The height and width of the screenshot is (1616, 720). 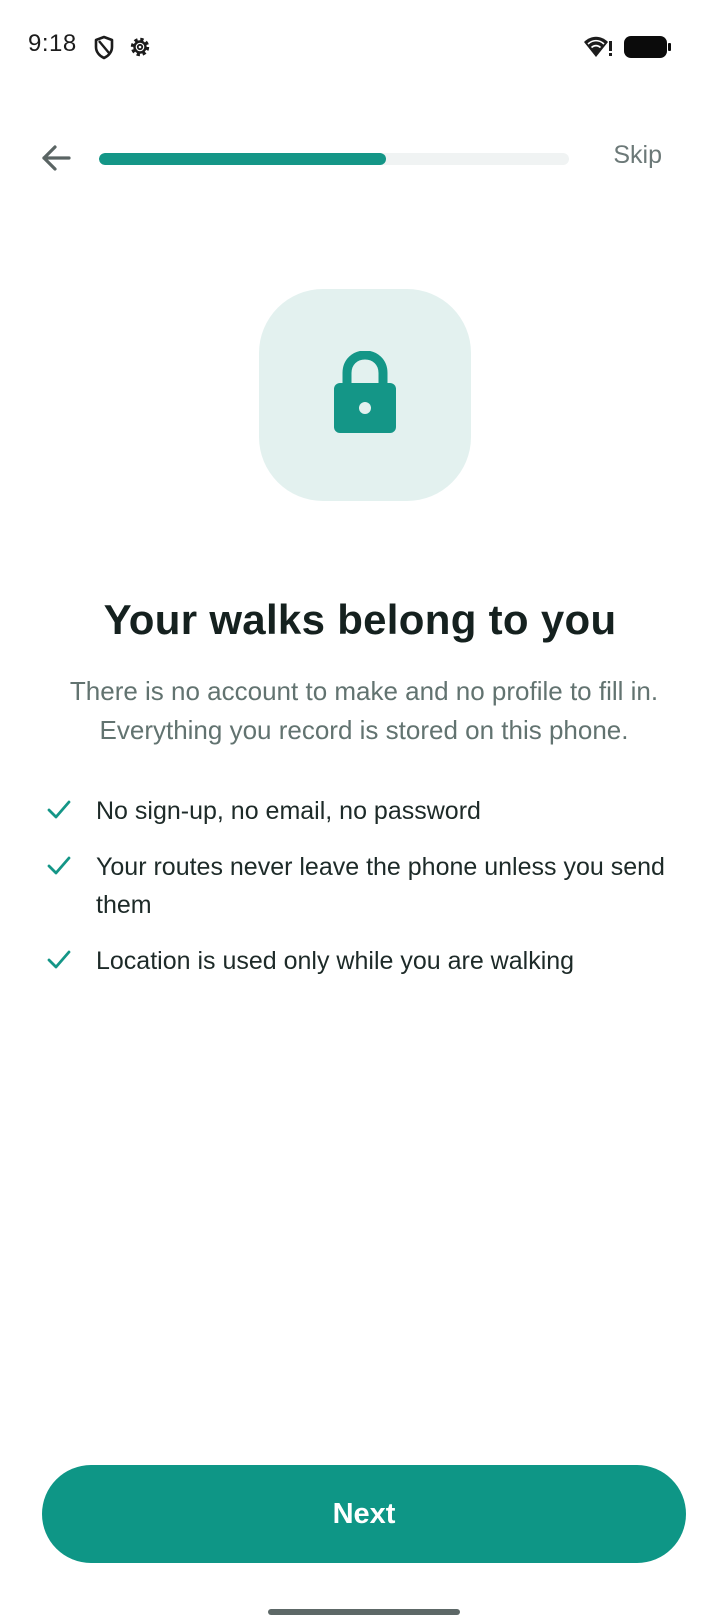 I want to click on onboarding-progress-bar, so click(x=334, y=159).